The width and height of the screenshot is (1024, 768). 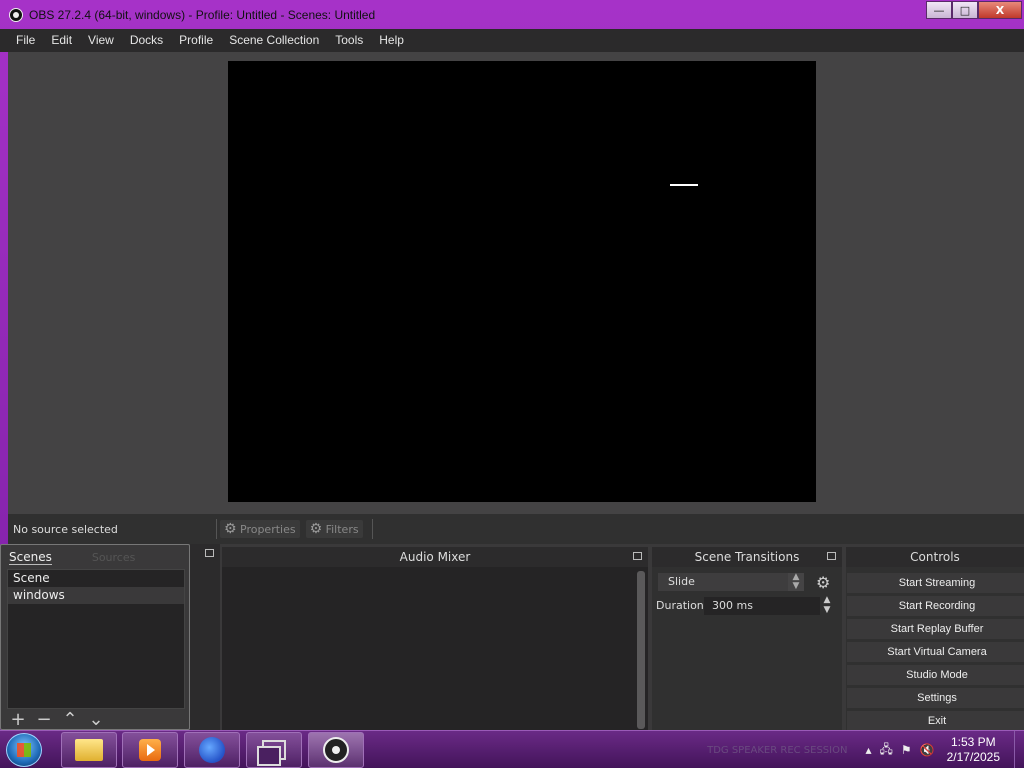 What do you see at coordinates (827, 606) in the screenshot?
I see `duration-stepper: ▲ ▼` at bounding box center [827, 606].